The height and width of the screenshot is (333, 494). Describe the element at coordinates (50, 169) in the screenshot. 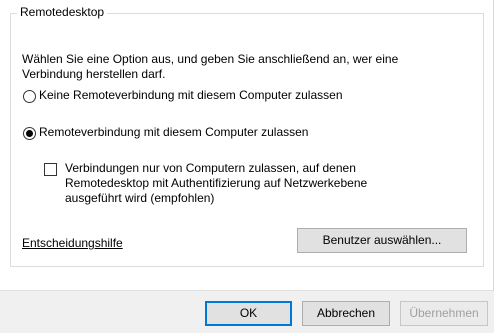

I see `nla-checkbox` at that location.